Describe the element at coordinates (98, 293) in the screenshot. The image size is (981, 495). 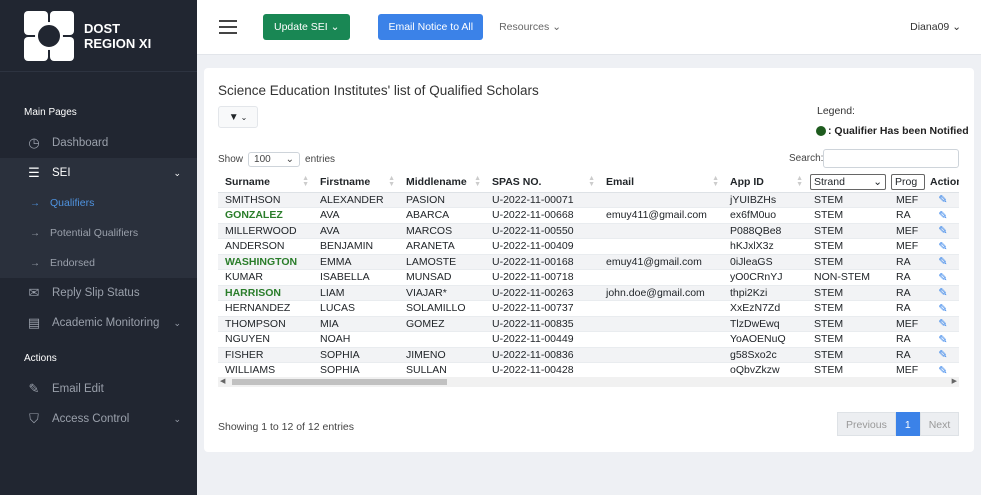
I see `sidebar-item-reply-slip: ✉ Reply Slip Status` at that location.